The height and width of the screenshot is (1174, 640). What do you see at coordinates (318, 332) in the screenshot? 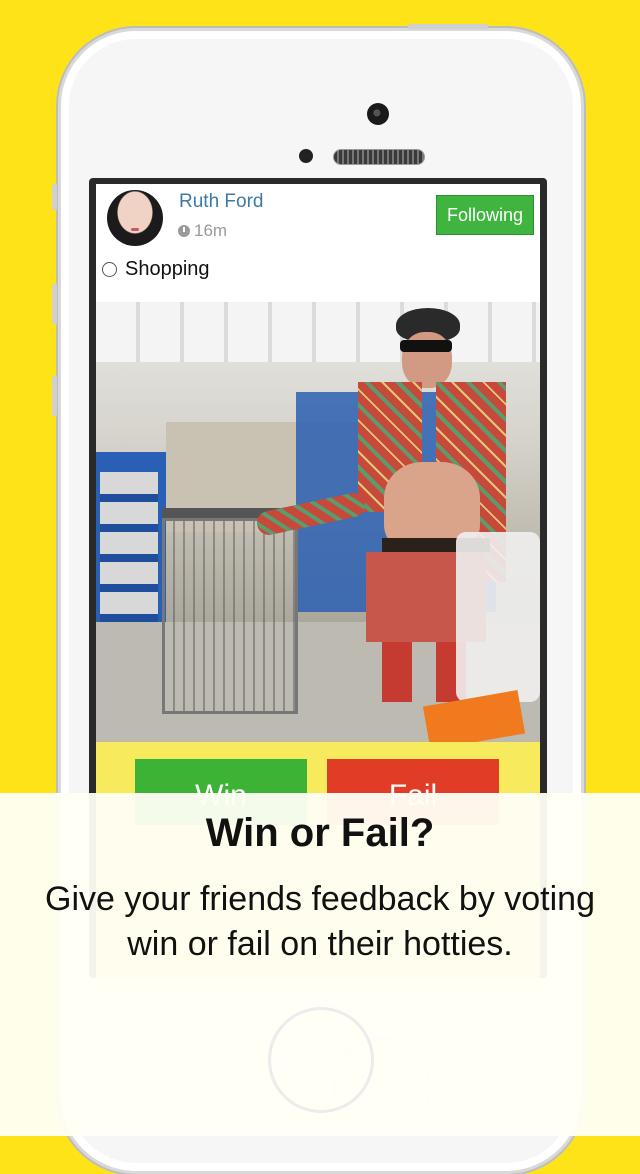
I see `photo-ceiling` at bounding box center [318, 332].